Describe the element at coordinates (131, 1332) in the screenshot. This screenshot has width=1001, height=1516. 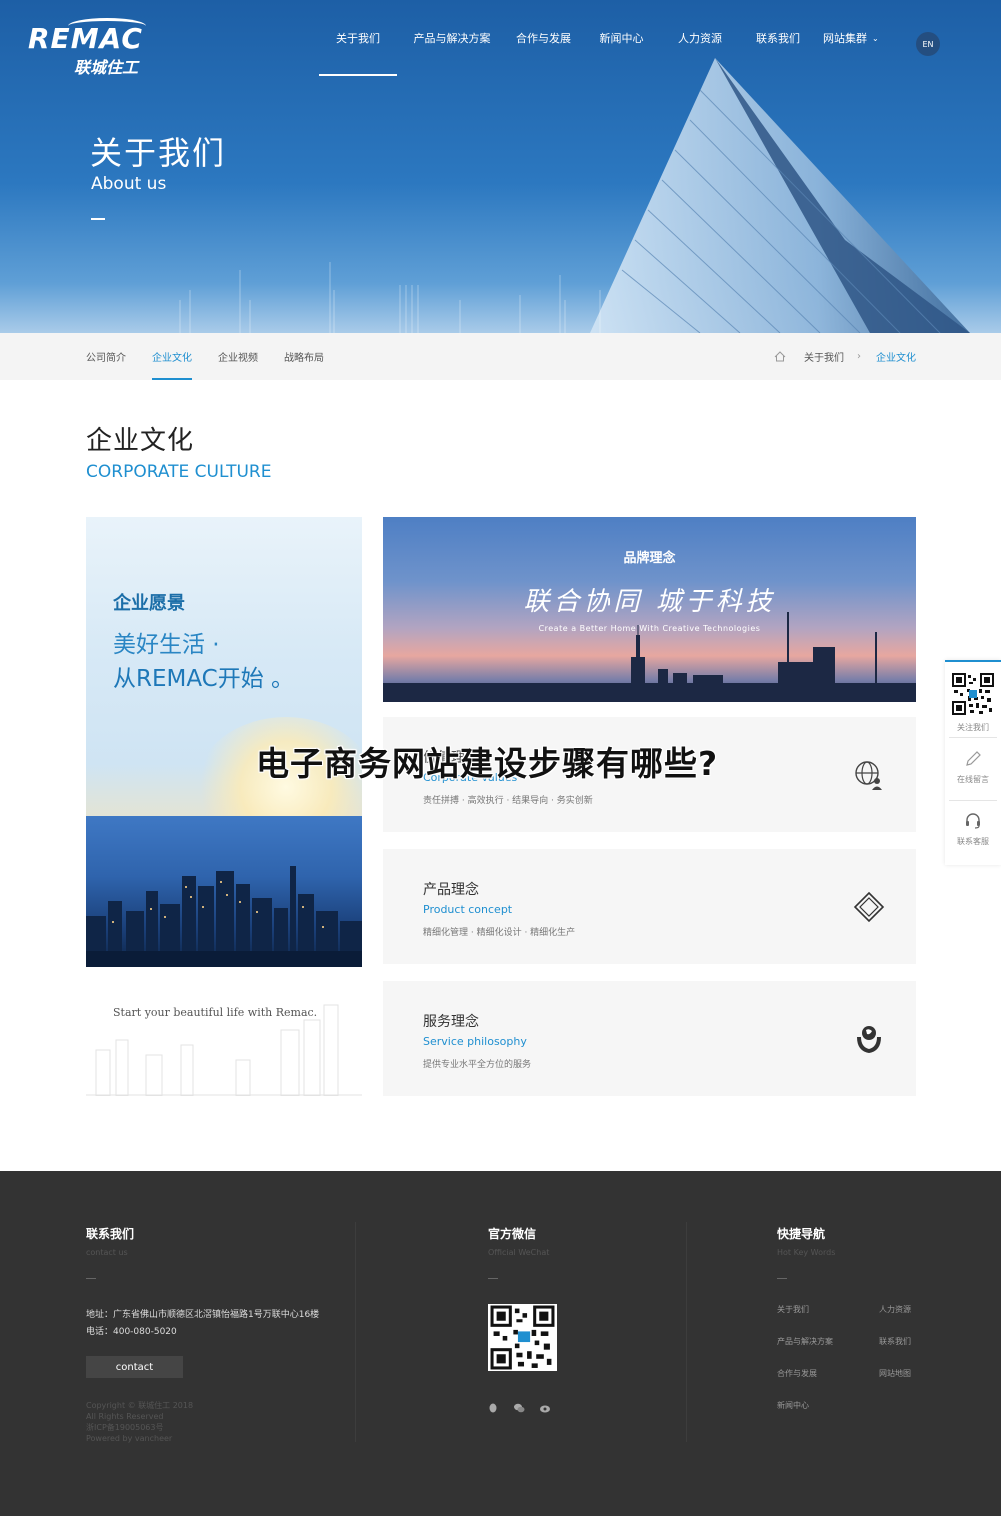
I see `footer-phone: 电话：400-080-5020` at that location.